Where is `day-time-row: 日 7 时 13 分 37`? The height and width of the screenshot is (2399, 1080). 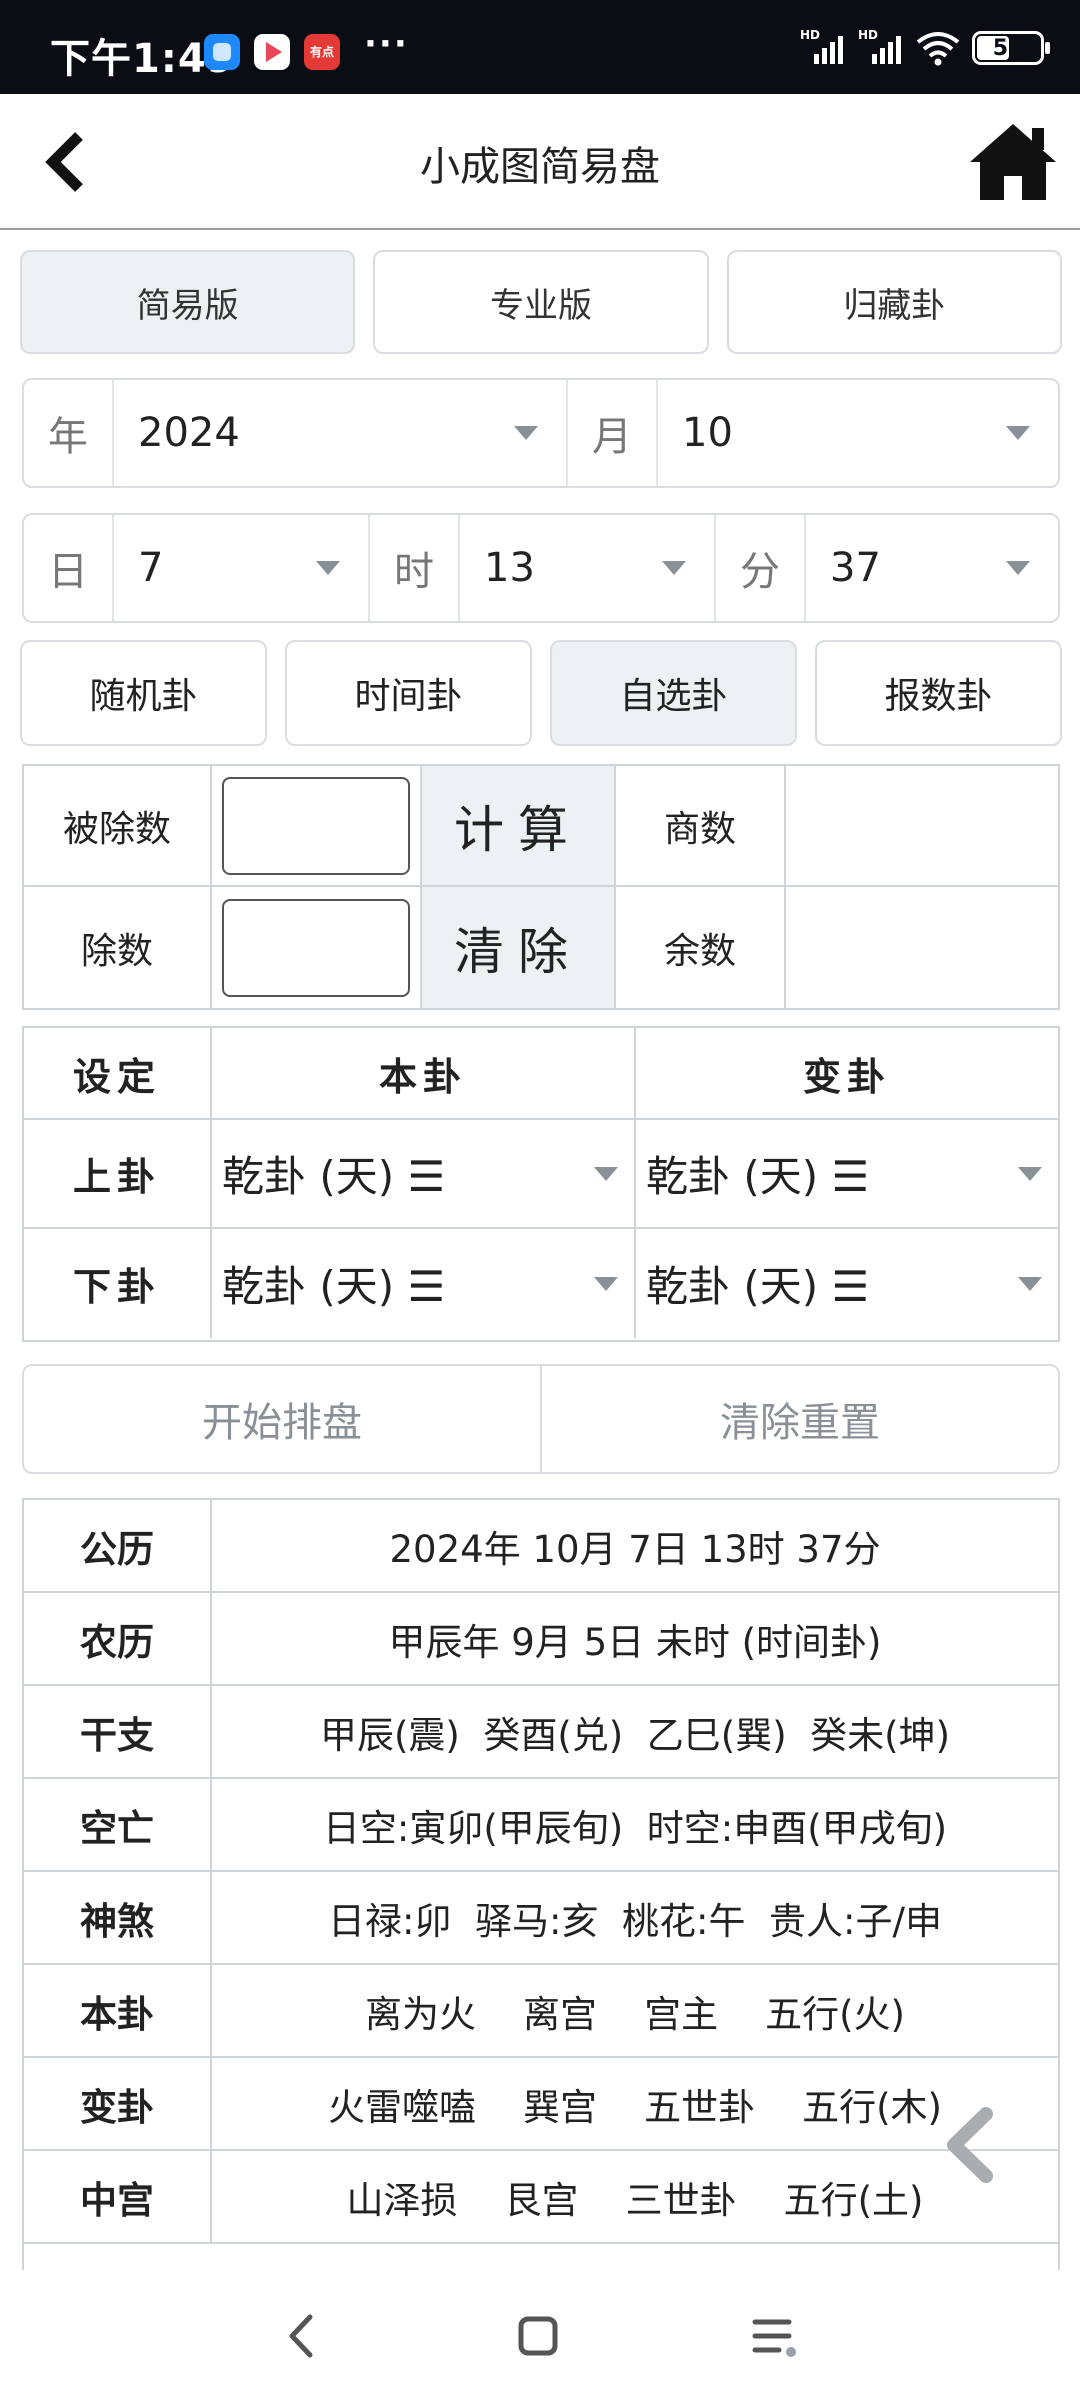 day-time-row: 日 7 时 13 分 37 is located at coordinates (541, 568).